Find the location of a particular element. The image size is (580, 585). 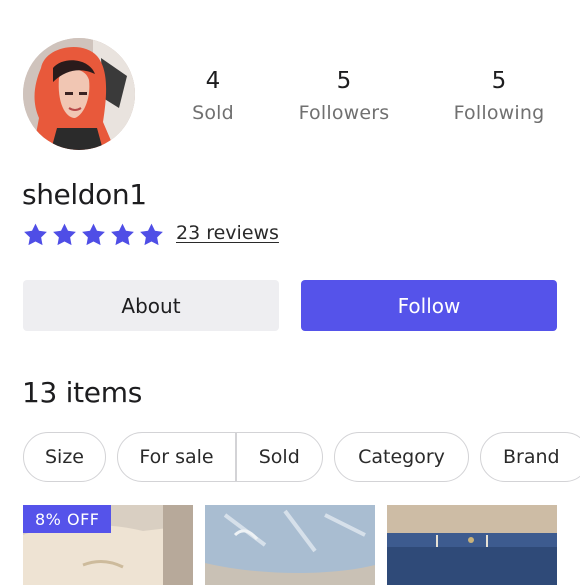

filter-size-label: Size is located at coordinates (64, 457).